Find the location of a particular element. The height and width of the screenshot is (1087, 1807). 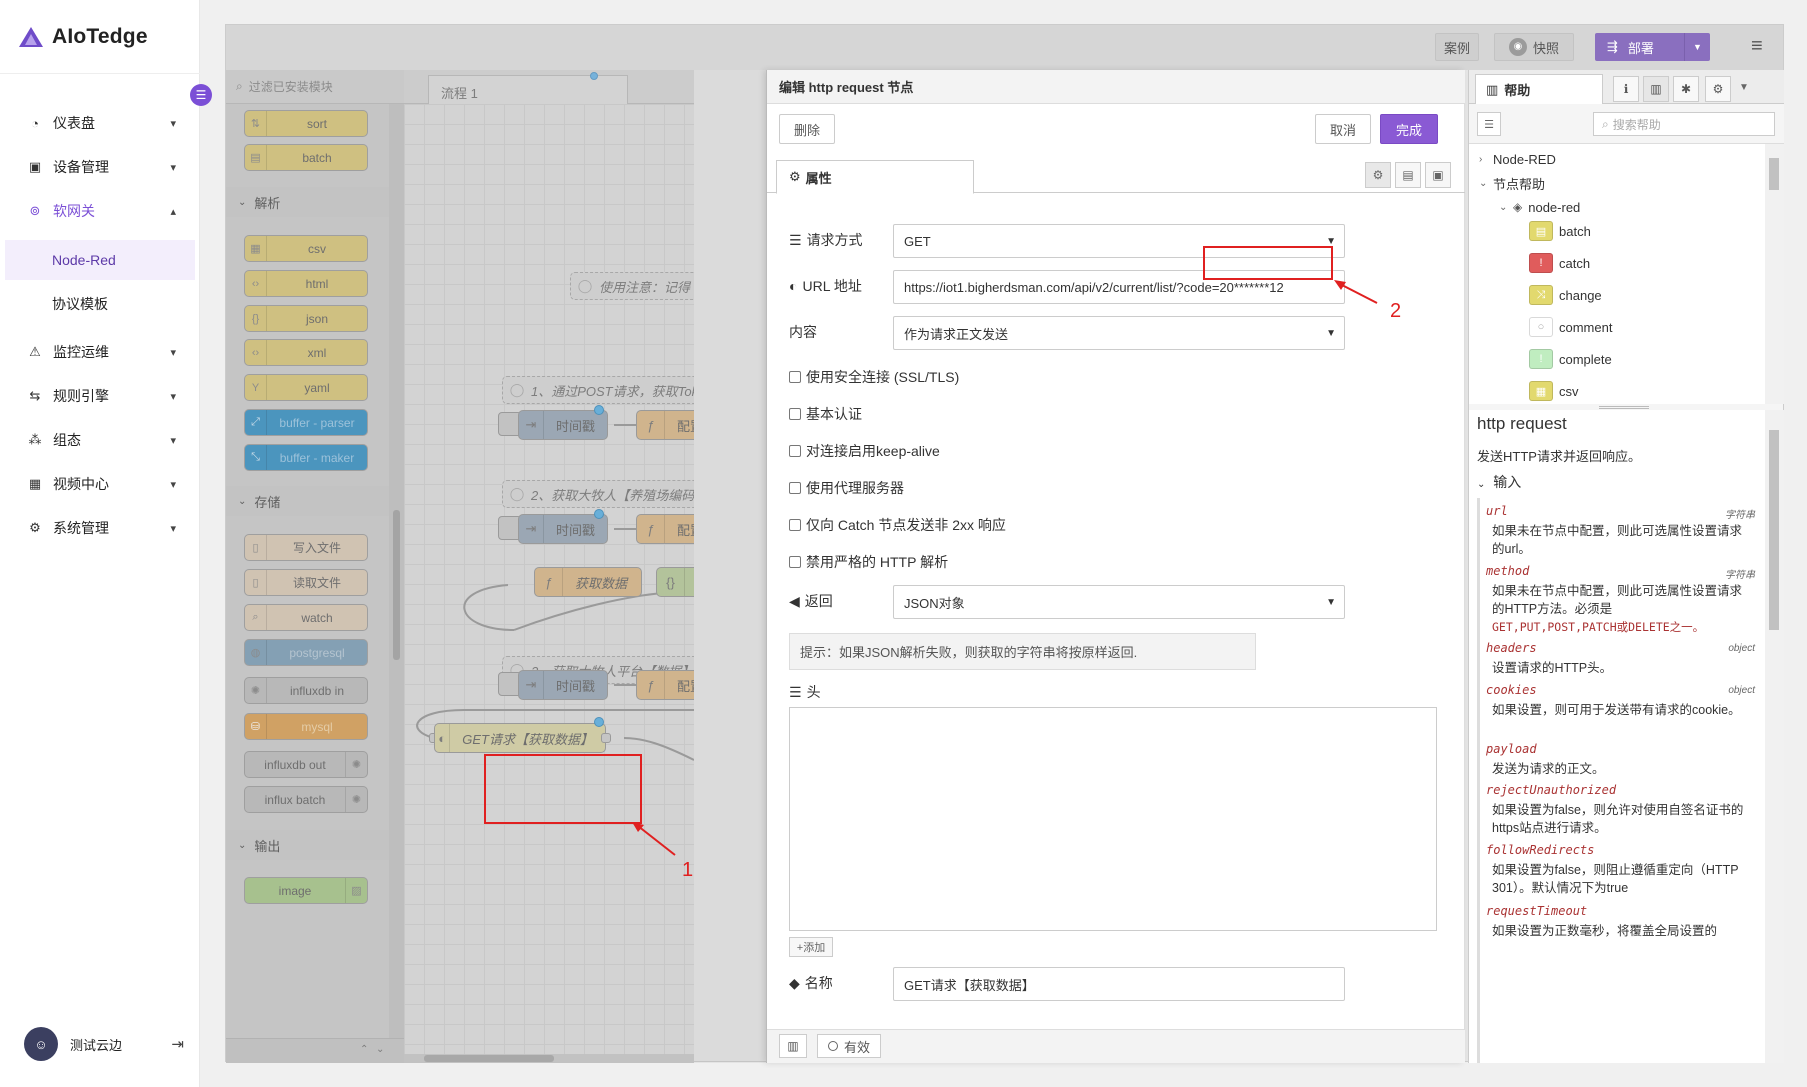

monitor-icon: ⚠ is located at coordinates (35, 351).